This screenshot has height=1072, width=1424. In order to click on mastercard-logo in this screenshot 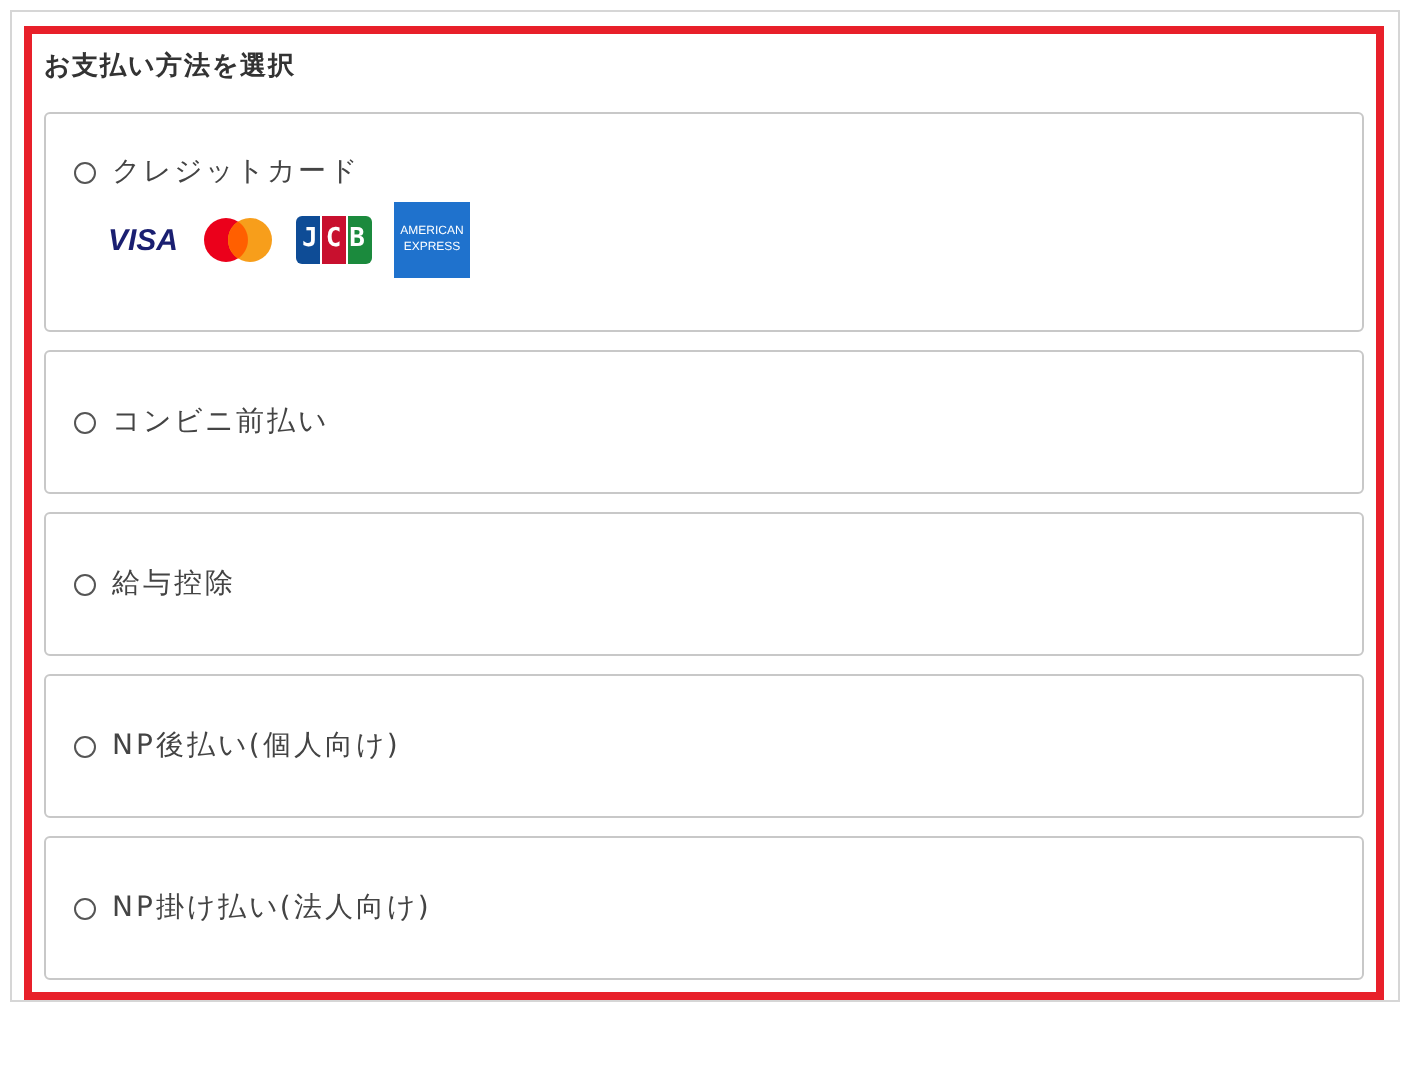, I will do `click(238, 240)`.